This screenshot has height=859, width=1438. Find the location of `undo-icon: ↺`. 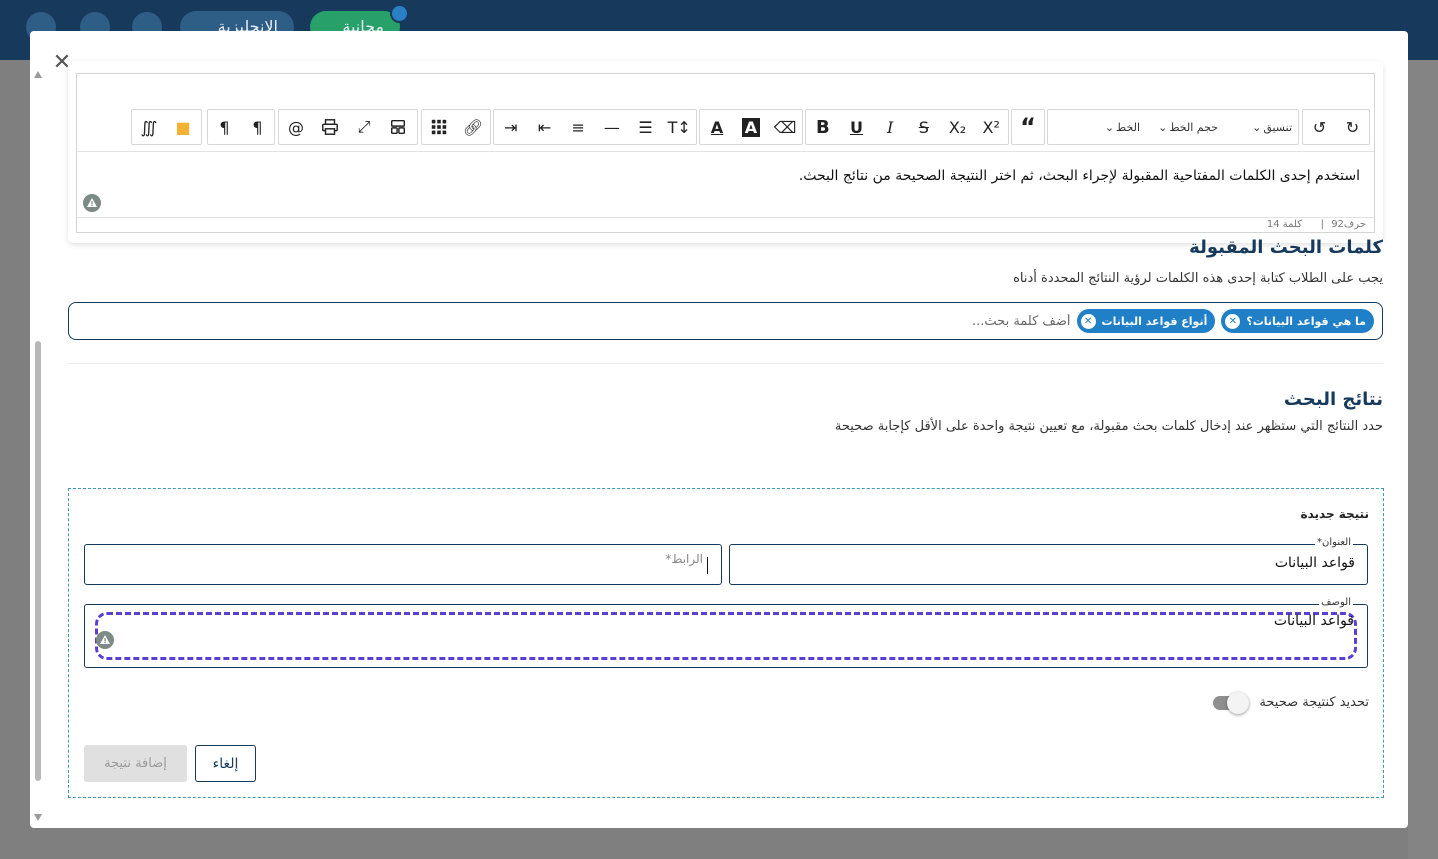

undo-icon: ↺ is located at coordinates (1319, 127).